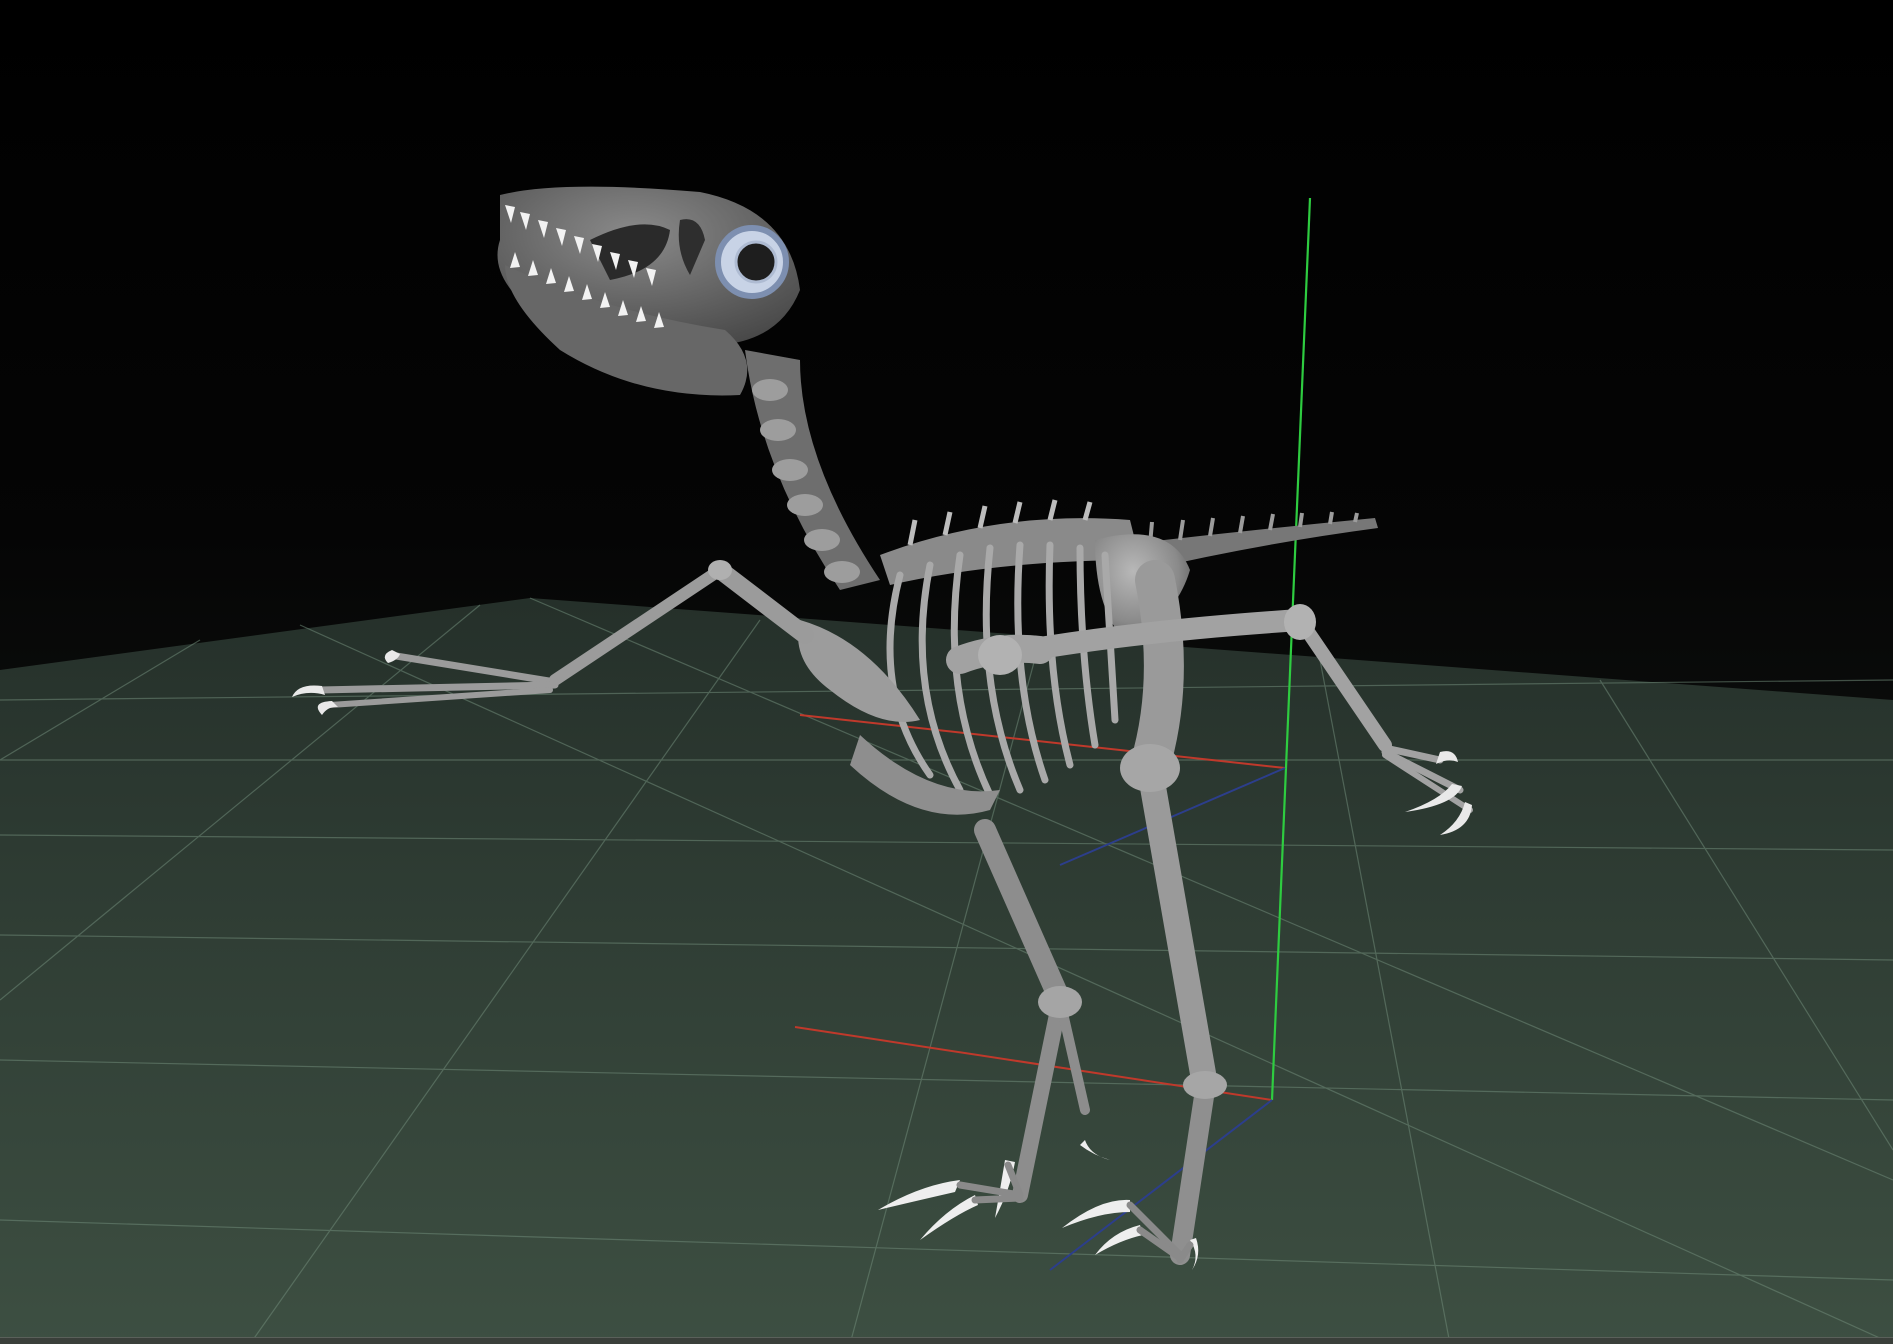 This screenshot has width=1893, height=1344. I want to click on viewport-bottom-edge, so click(946, 1340).